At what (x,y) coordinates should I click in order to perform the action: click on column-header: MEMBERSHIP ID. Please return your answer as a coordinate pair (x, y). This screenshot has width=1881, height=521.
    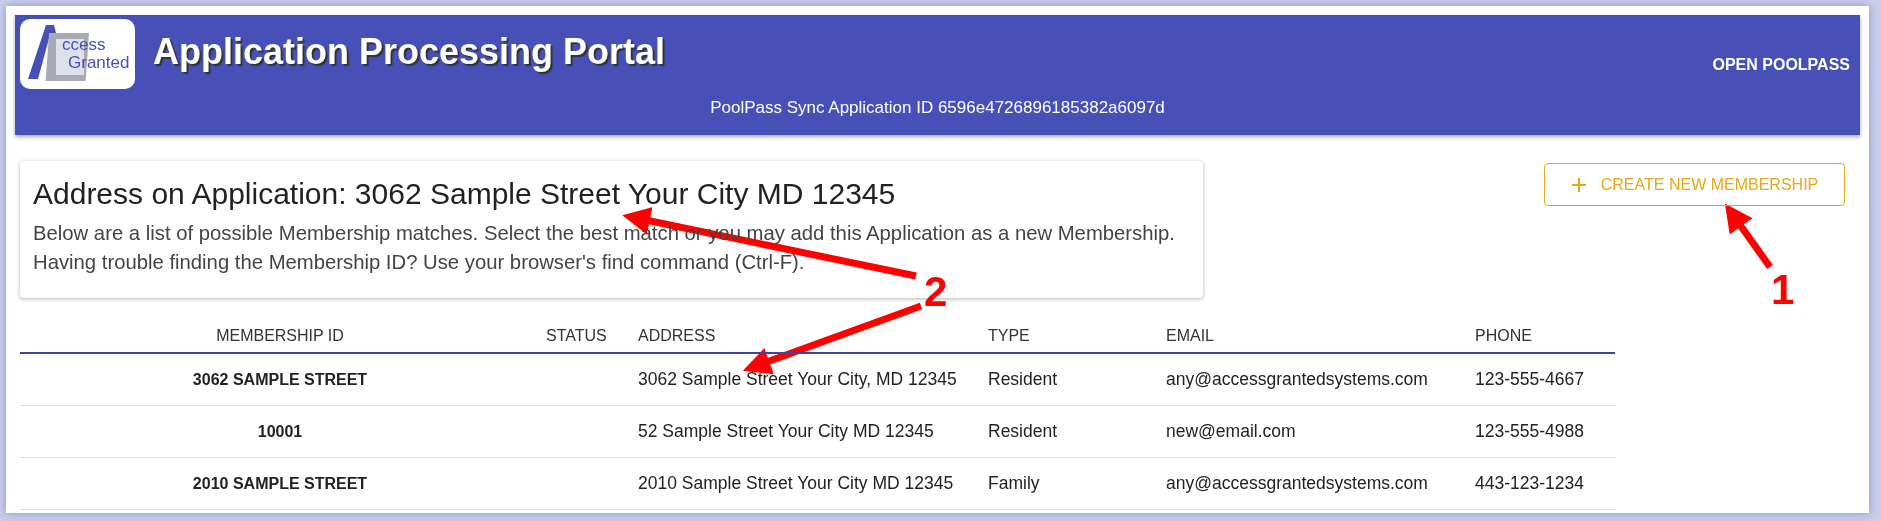
    Looking at the image, I should click on (280, 336).